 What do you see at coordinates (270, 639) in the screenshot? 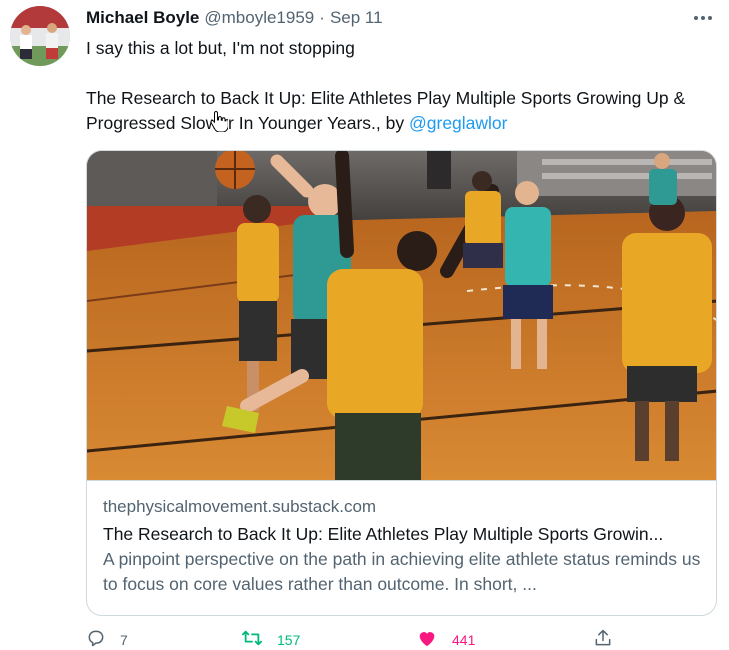
I see `retweet-button: 157` at bounding box center [270, 639].